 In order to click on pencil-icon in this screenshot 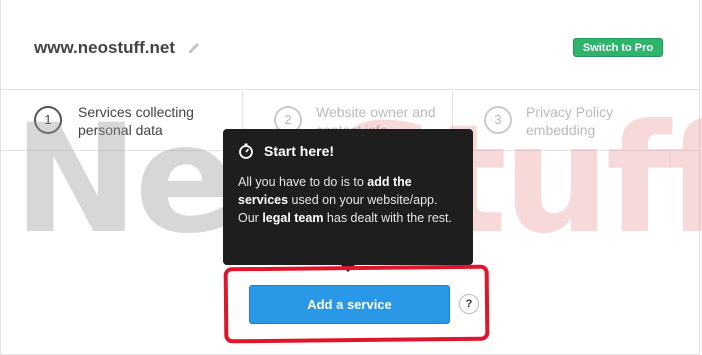, I will do `click(194, 48)`.